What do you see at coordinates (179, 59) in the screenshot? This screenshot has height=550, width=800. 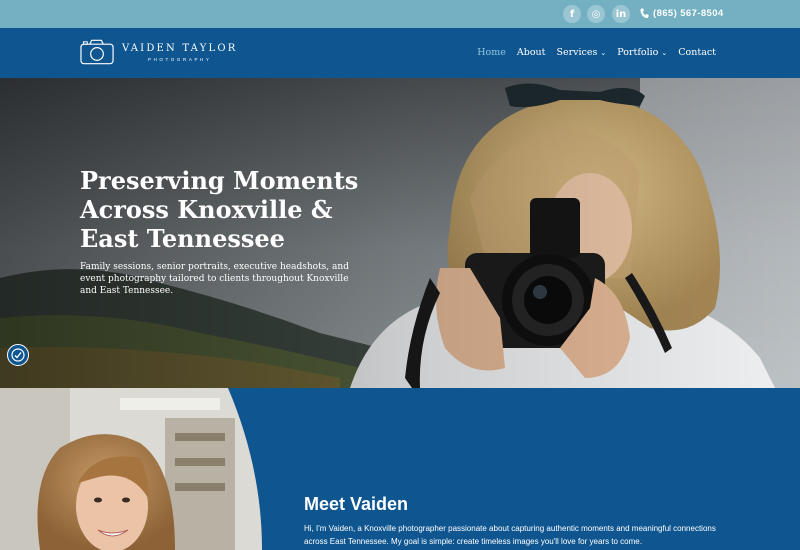 I see `brand-tagline: PHOTOGRAPHY` at bounding box center [179, 59].